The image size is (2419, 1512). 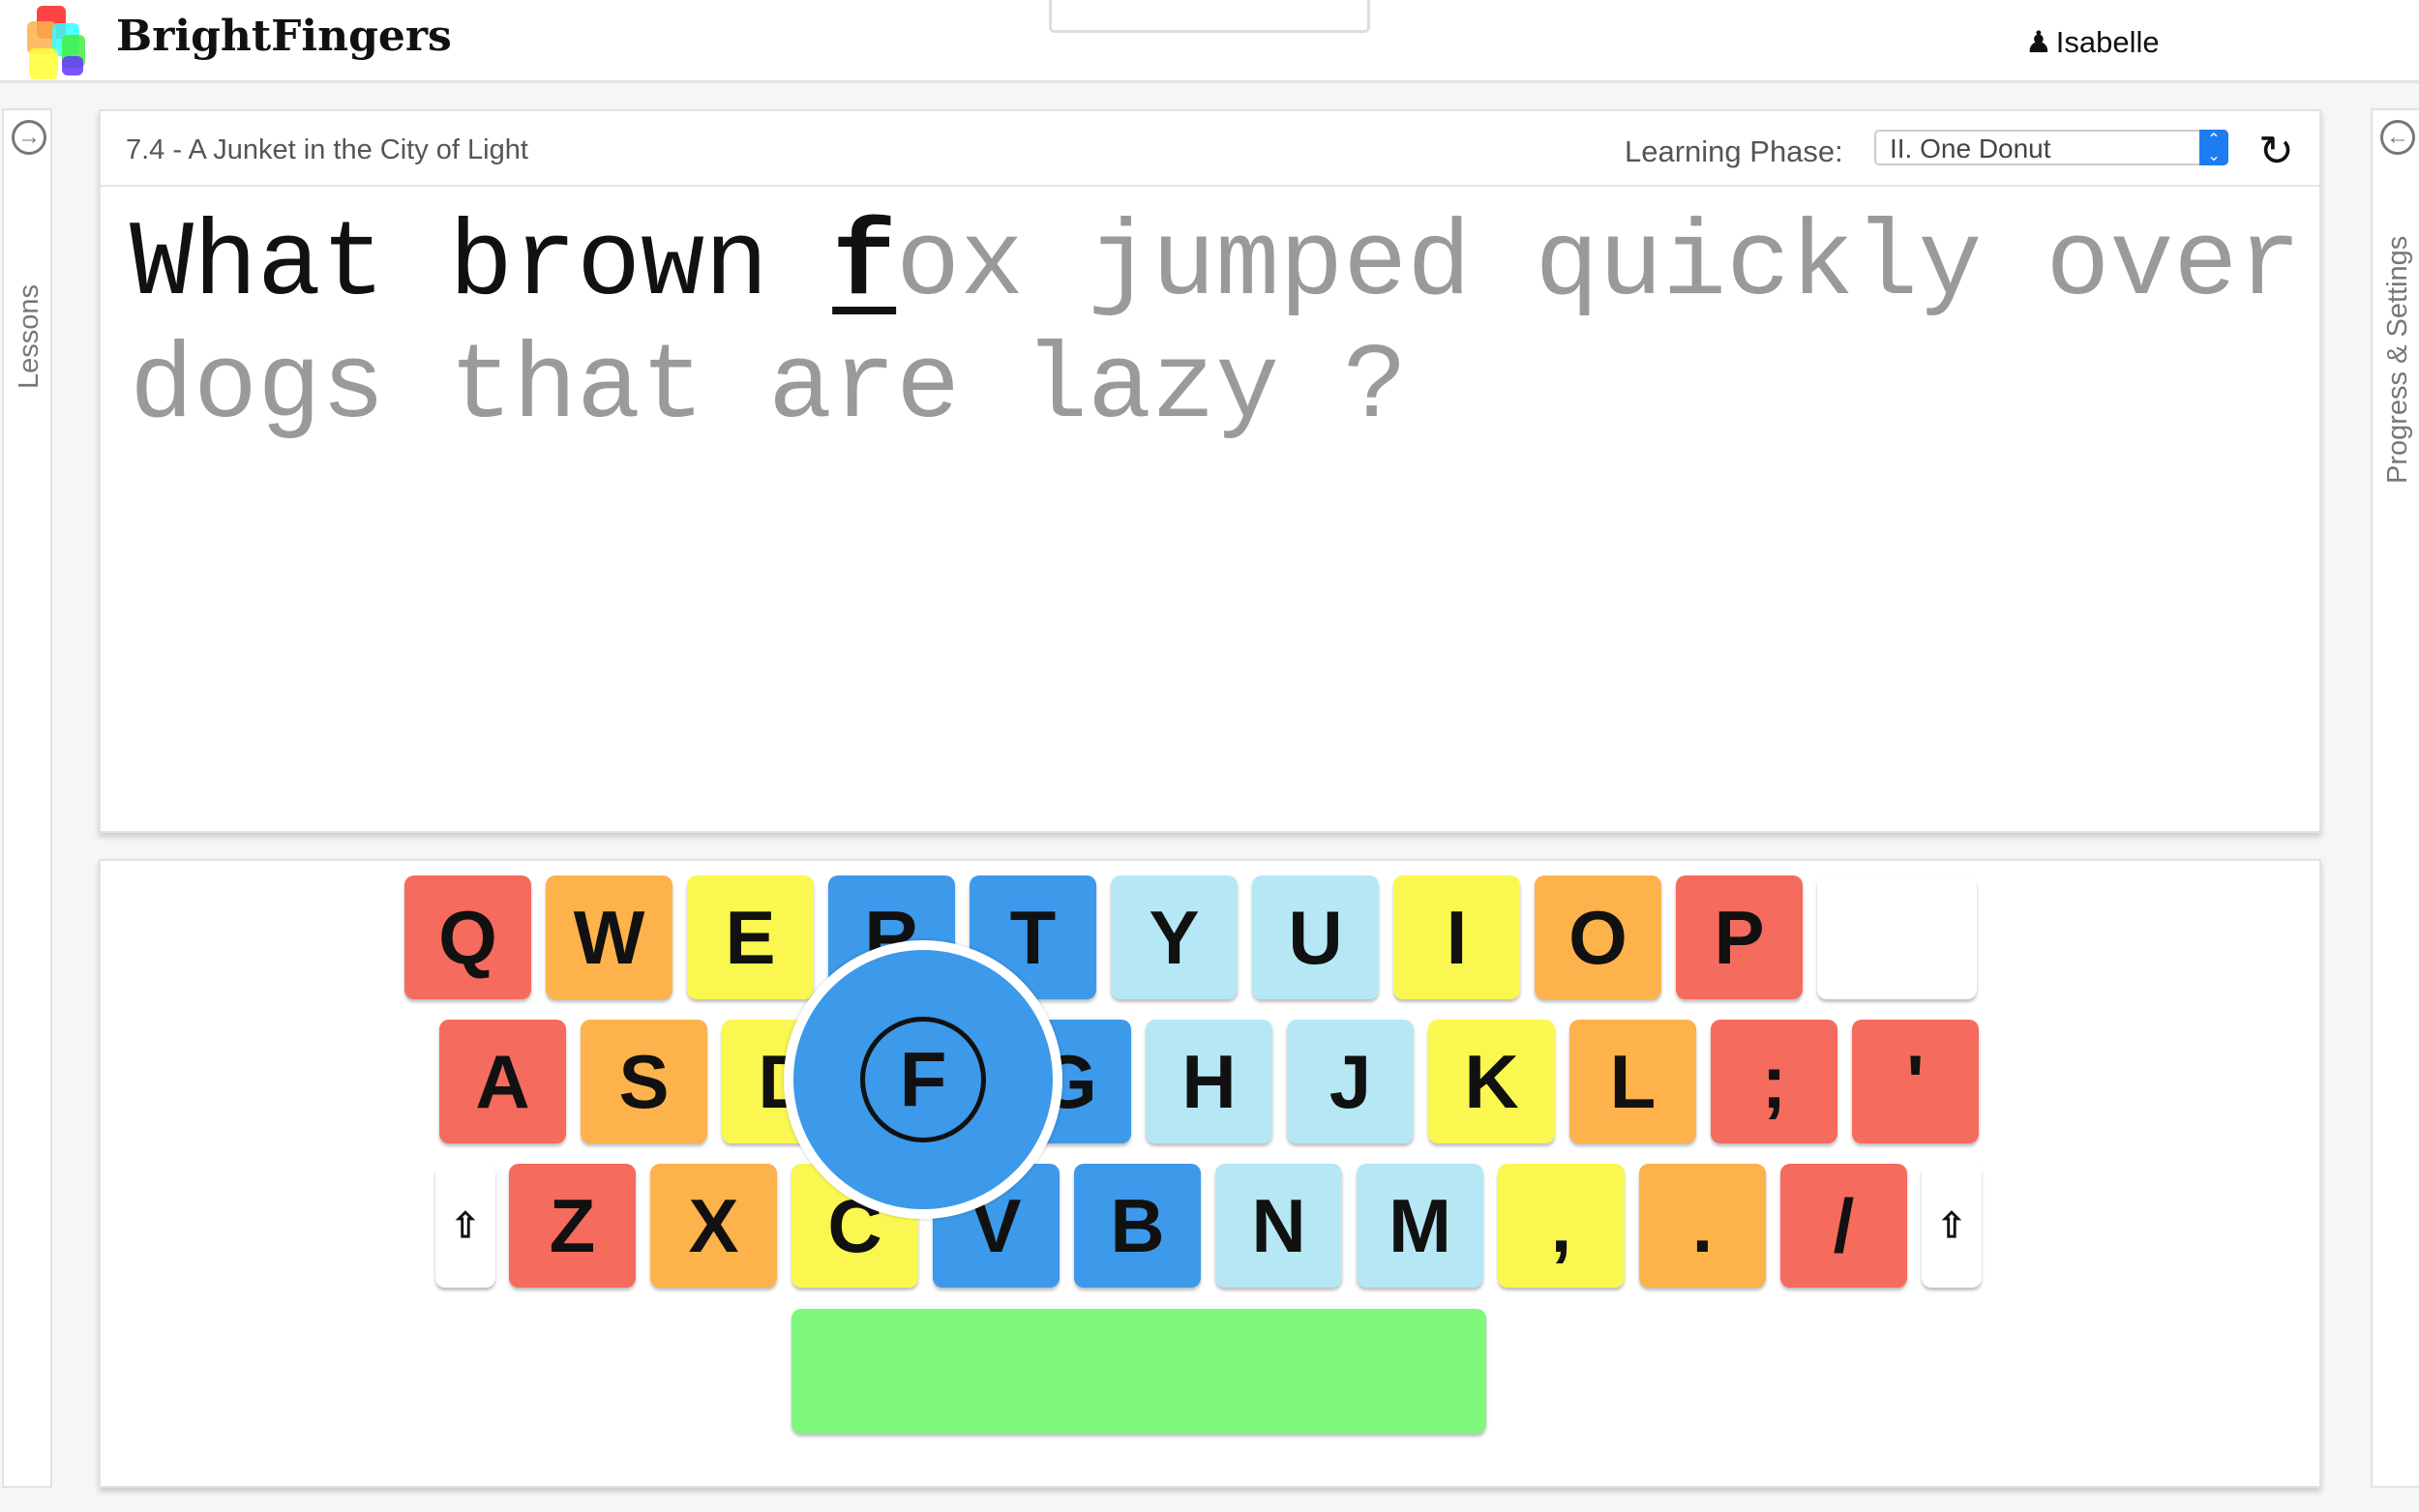 I want to click on lessons-label: Lessons, so click(x=30, y=336).